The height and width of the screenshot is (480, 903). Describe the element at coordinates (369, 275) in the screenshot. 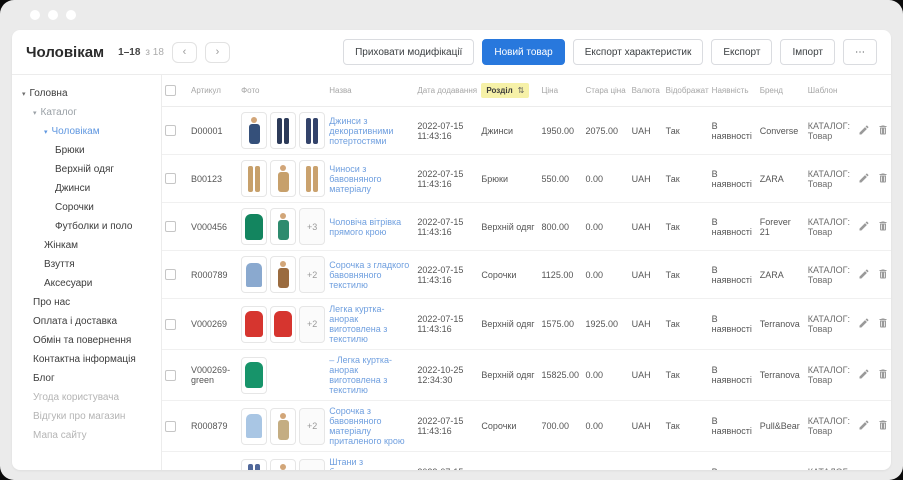

I see `product-name-link: Сорочка з гладкого бавовняного текстилю` at that location.